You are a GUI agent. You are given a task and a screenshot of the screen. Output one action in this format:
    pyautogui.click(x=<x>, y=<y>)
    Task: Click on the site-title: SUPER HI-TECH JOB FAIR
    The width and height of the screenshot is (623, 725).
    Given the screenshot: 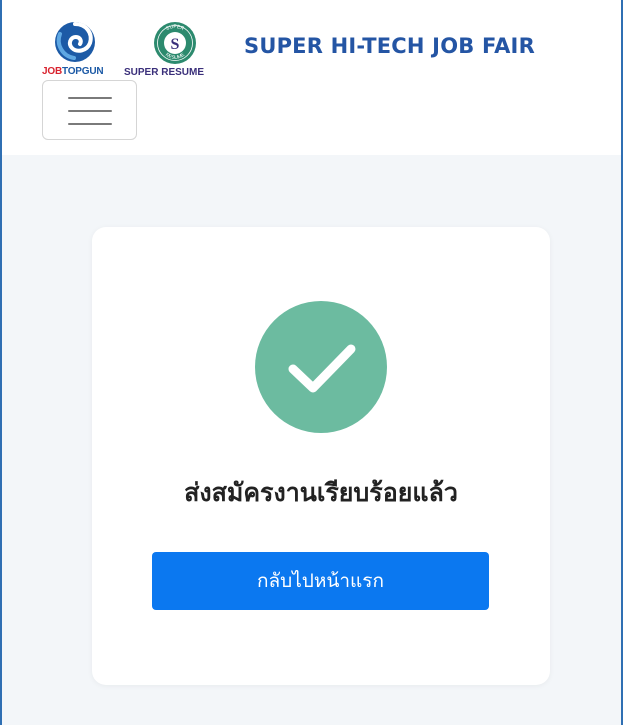 What is the action you would take?
    pyautogui.click(x=389, y=46)
    